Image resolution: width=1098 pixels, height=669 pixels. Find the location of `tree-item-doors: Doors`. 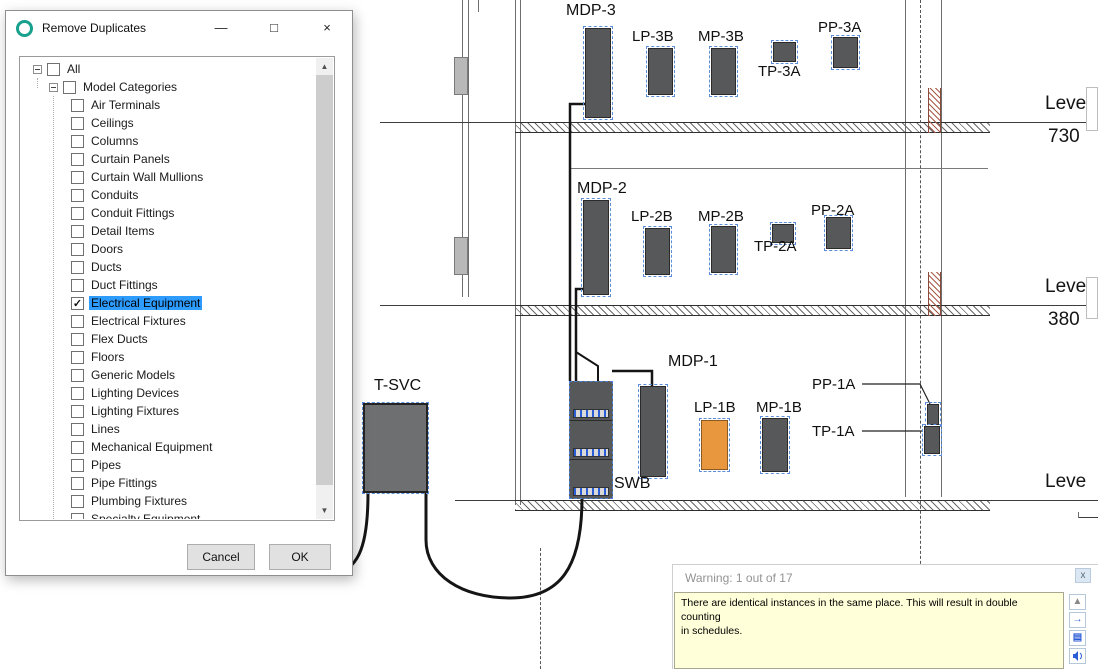

tree-item-doors: Doors is located at coordinates (168, 249).